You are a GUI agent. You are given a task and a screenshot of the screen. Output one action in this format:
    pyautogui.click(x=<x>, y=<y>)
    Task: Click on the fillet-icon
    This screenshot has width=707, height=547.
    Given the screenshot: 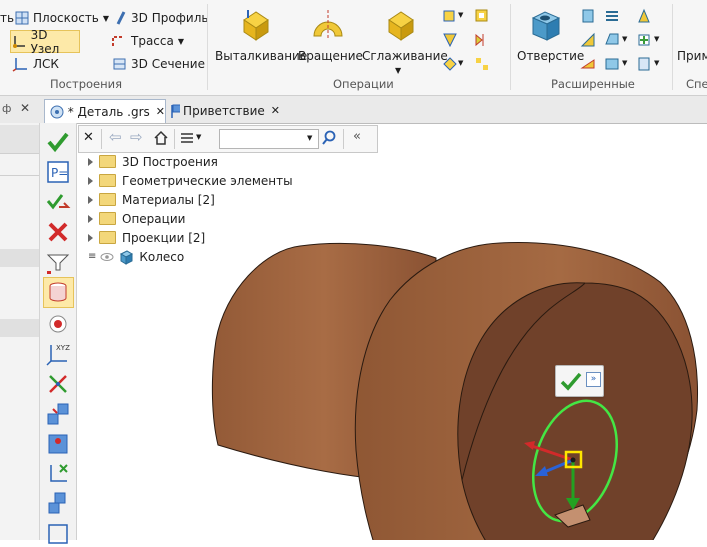 What is the action you would take?
    pyautogui.click(x=588, y=40)
    